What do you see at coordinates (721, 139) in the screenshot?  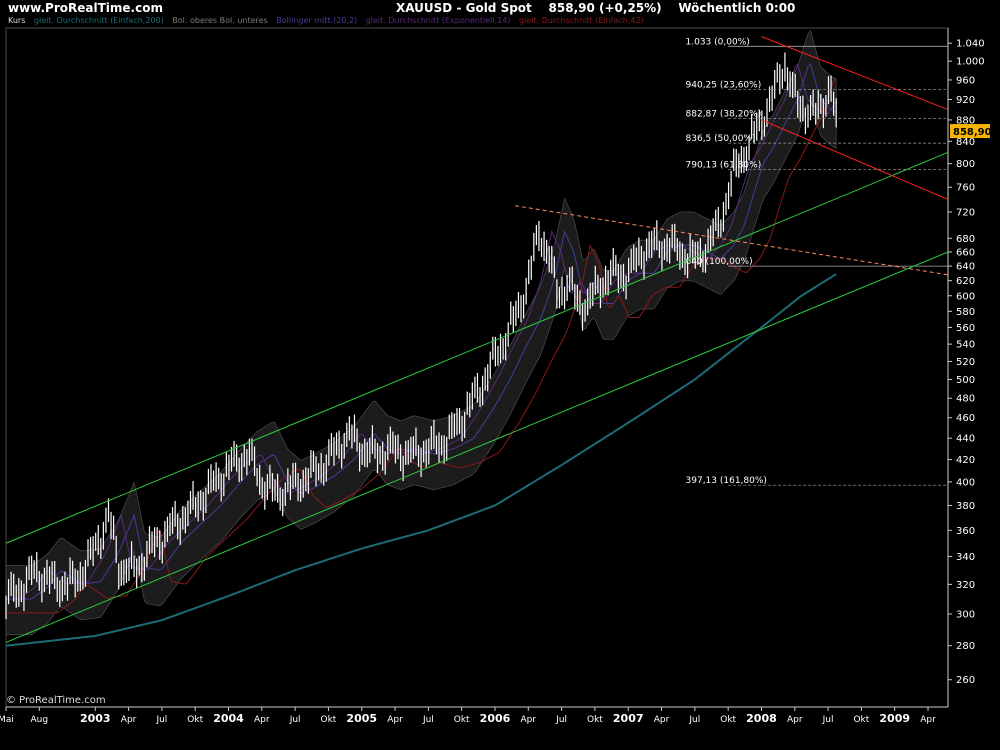 I see `fib-level-label: 836,5 (50,00%)` at bounding box center [721, 139].